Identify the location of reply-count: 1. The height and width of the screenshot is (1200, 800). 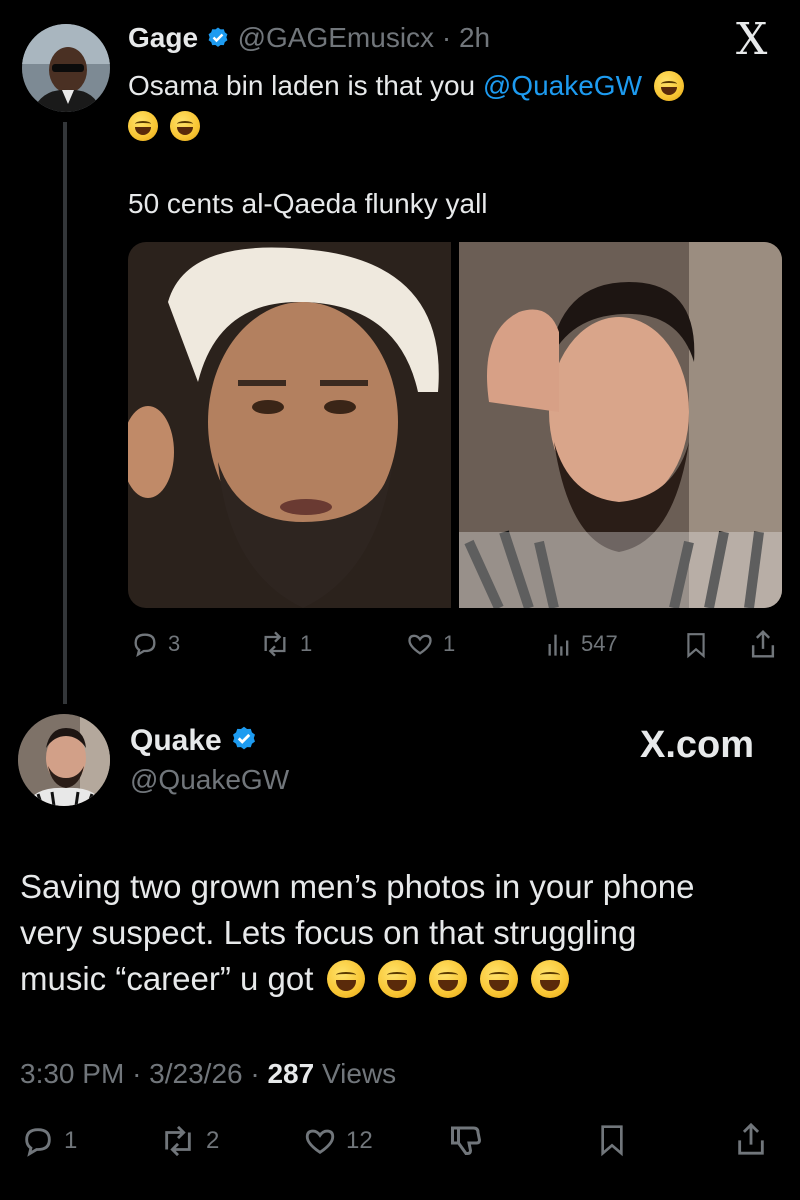
(71, 1140).